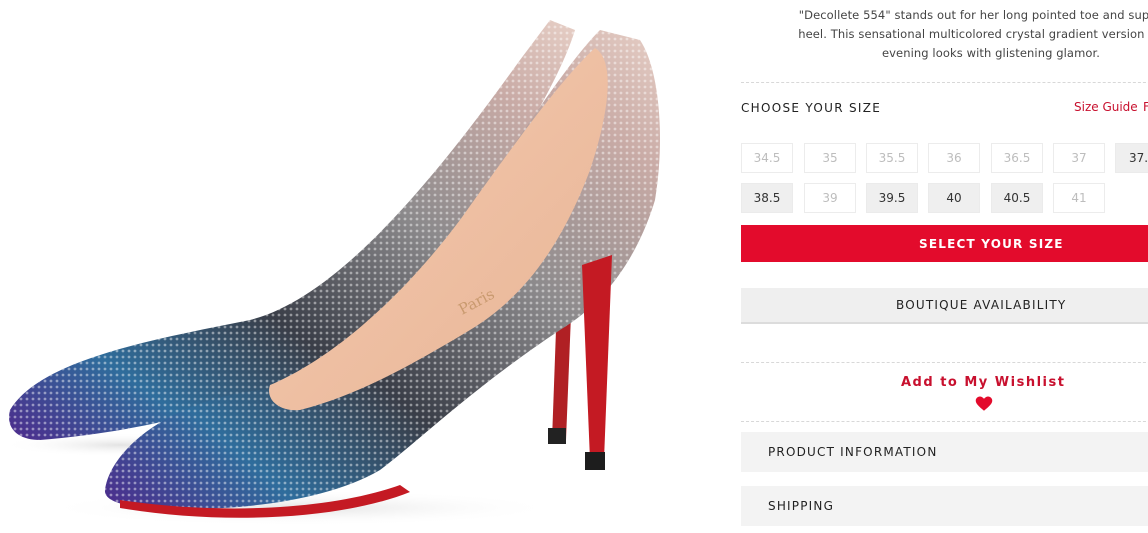 The image size is (1148, 533). I want to click on size-option: 37, so click(1079, 158).